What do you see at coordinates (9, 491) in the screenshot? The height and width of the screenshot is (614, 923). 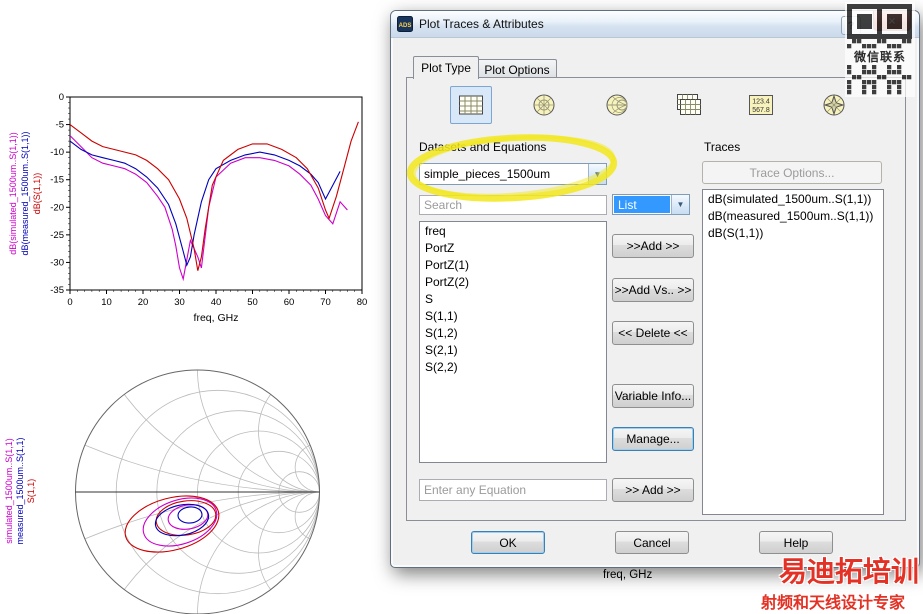 I see `smith-axis-title-line: simulated_1500um..S(1,1)` at bounding box center [9, 491].